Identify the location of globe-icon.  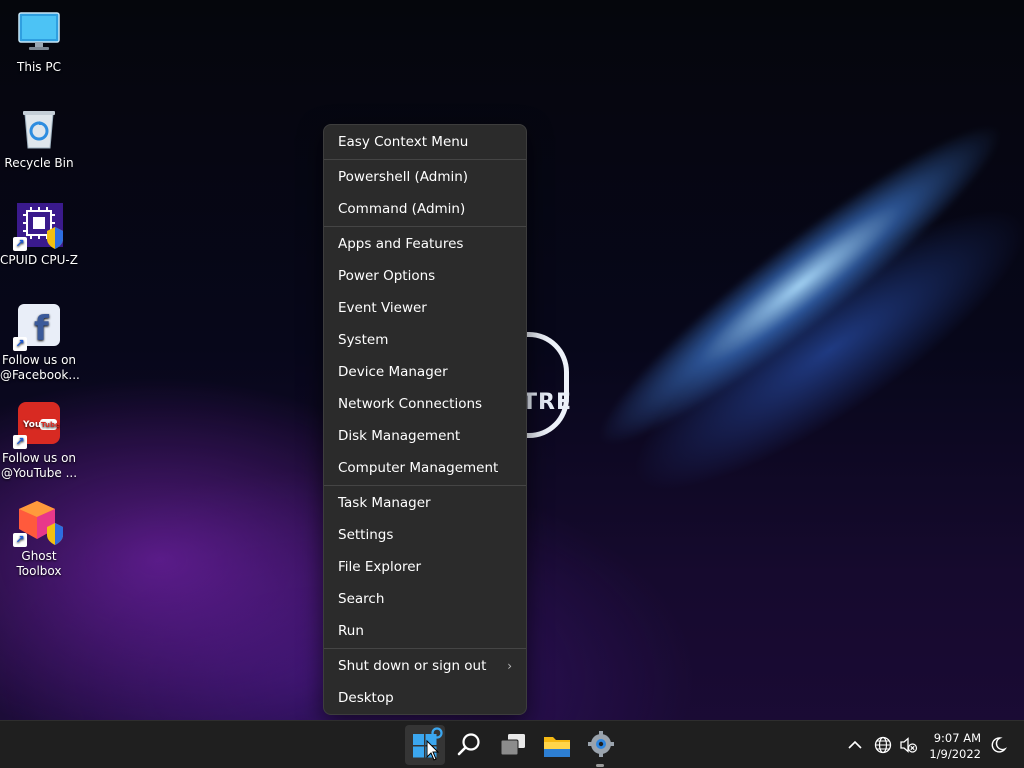
(883, 745).